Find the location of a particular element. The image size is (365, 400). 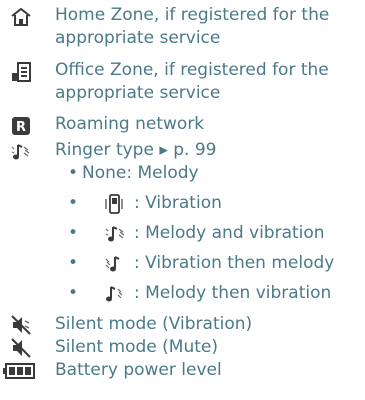

melody-then-vibration-icon is located at coordinates (115, 296).